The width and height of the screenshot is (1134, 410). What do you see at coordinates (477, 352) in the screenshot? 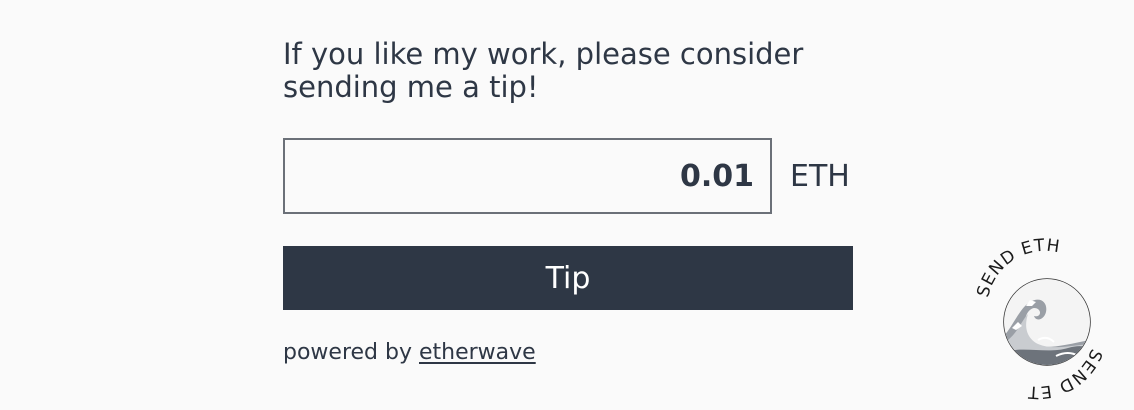
I see `etherwave-link: etherwave` at bounding box center [477, 352].